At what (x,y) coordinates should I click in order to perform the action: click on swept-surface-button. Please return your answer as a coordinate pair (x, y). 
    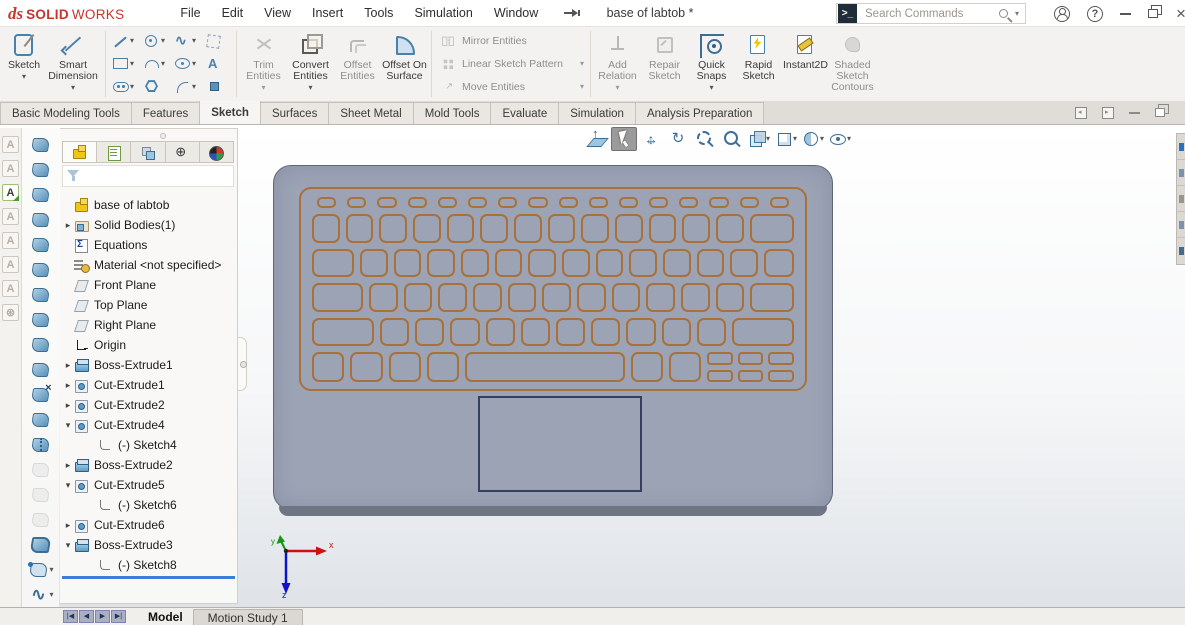
    Looking at the image, I should click on (41, 194).